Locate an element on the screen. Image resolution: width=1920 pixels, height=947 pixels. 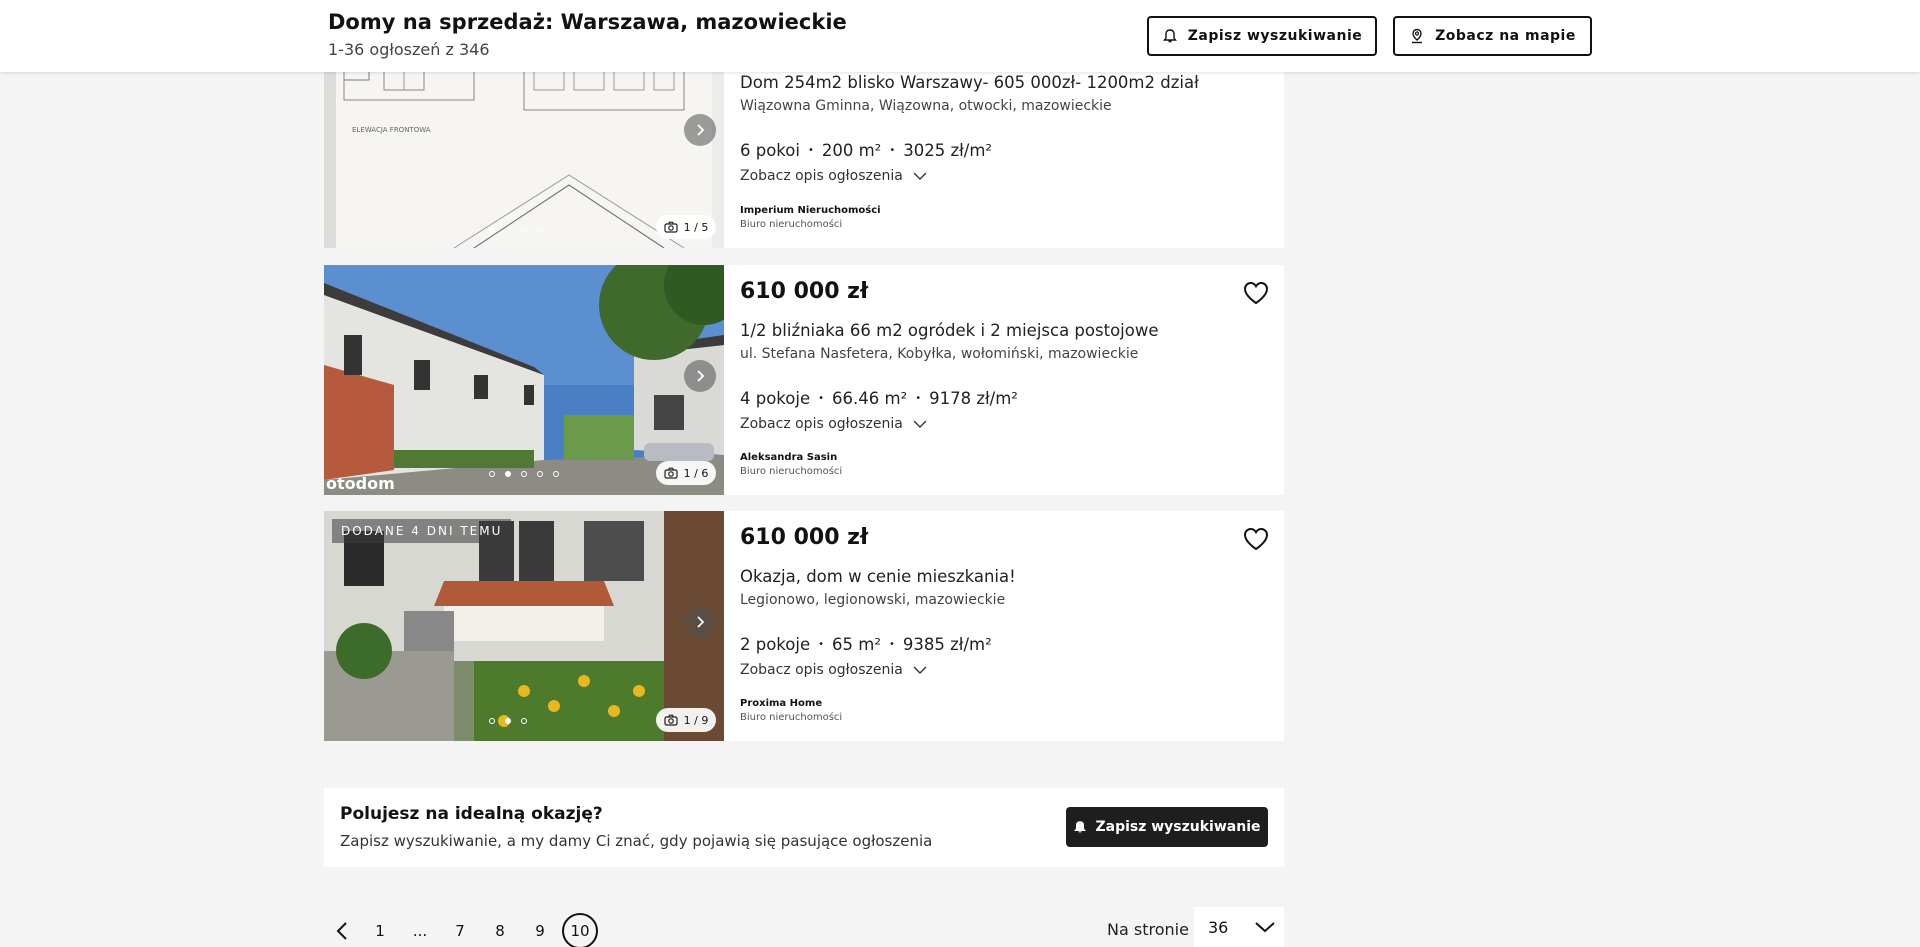
agency-name: Proxima Home is located at coordinates (781, 703).